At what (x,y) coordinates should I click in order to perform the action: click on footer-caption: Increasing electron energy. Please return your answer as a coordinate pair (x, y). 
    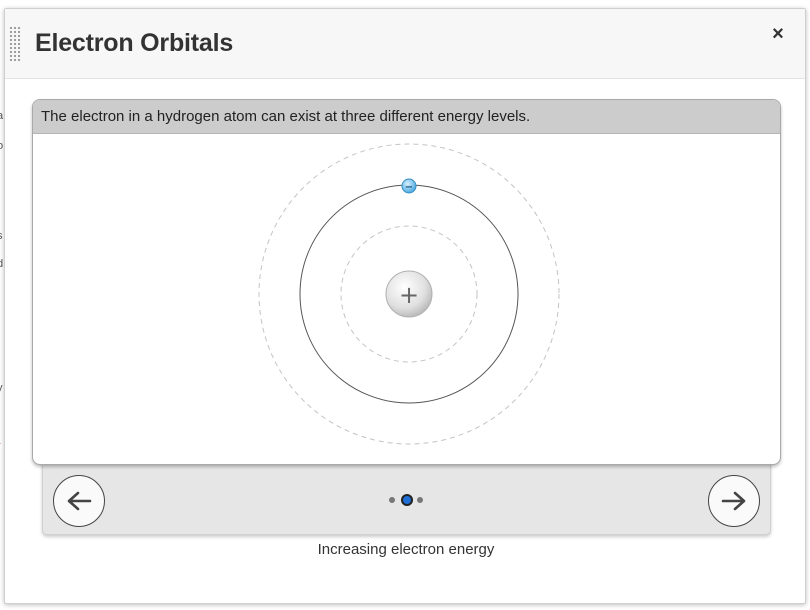
    Looking at the image, I should click on (406, 549).